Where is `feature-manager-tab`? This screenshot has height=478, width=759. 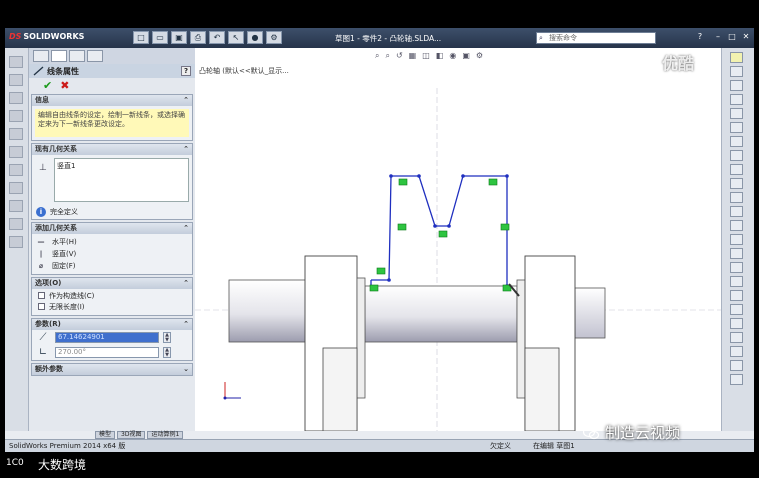 feature-manager-tab is located at coordinates (41, 56).